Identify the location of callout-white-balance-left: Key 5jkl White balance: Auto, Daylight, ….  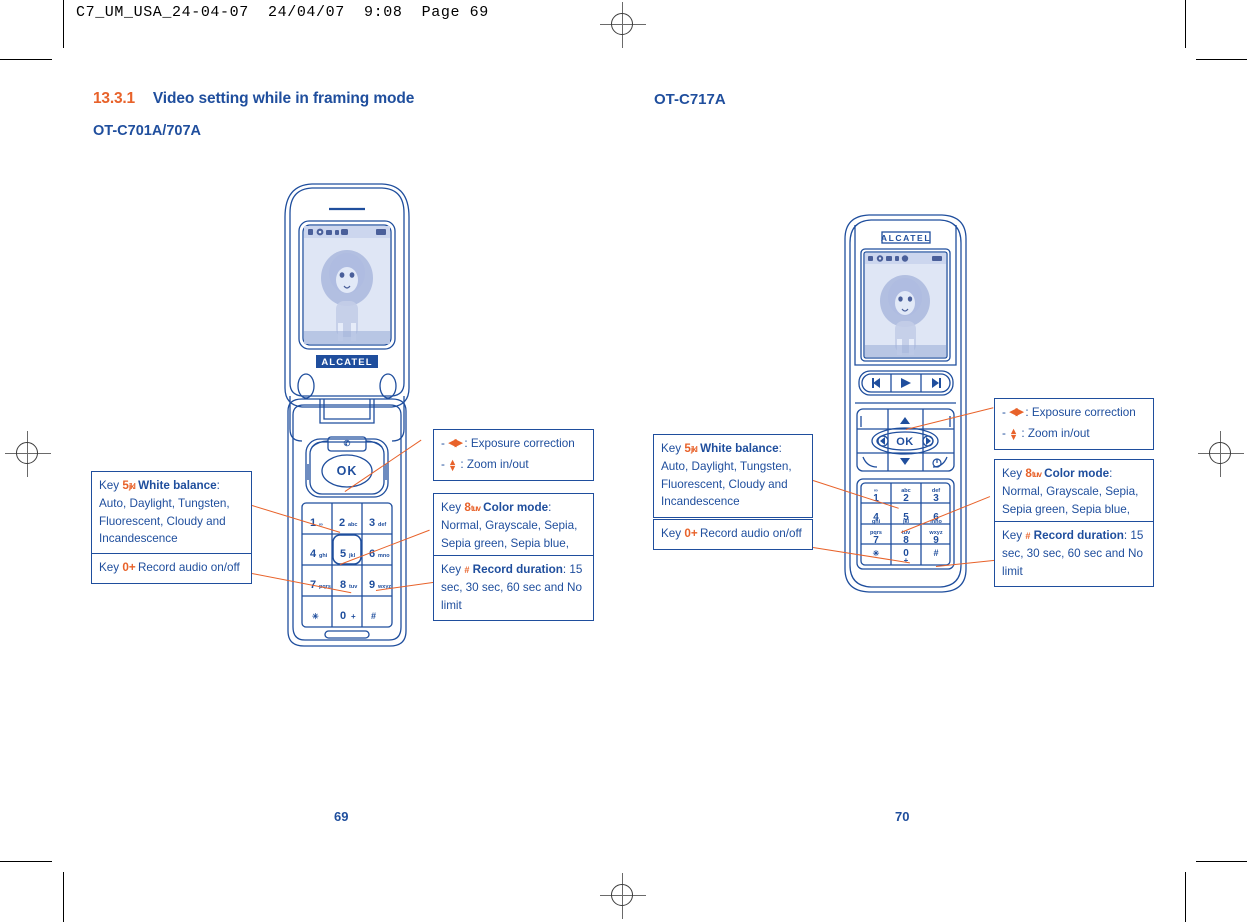
(171, 513).